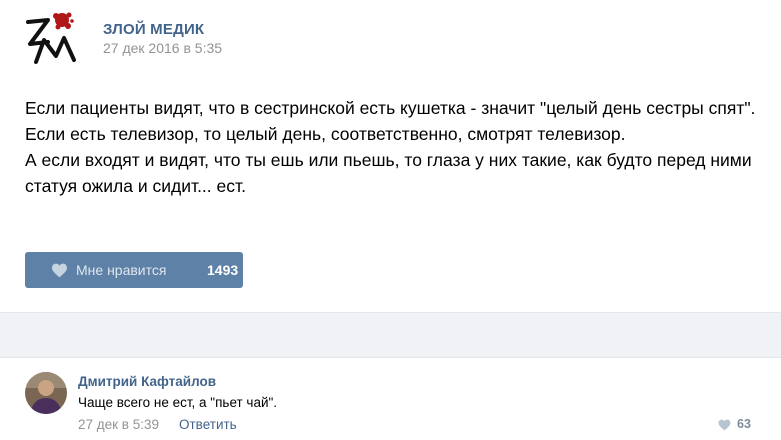 This screenshot has height=440, width=781. What do you see at coordinates (223, 270) in the screenshot?
I see `like-count: 1493` at bounding box center [223, 270].